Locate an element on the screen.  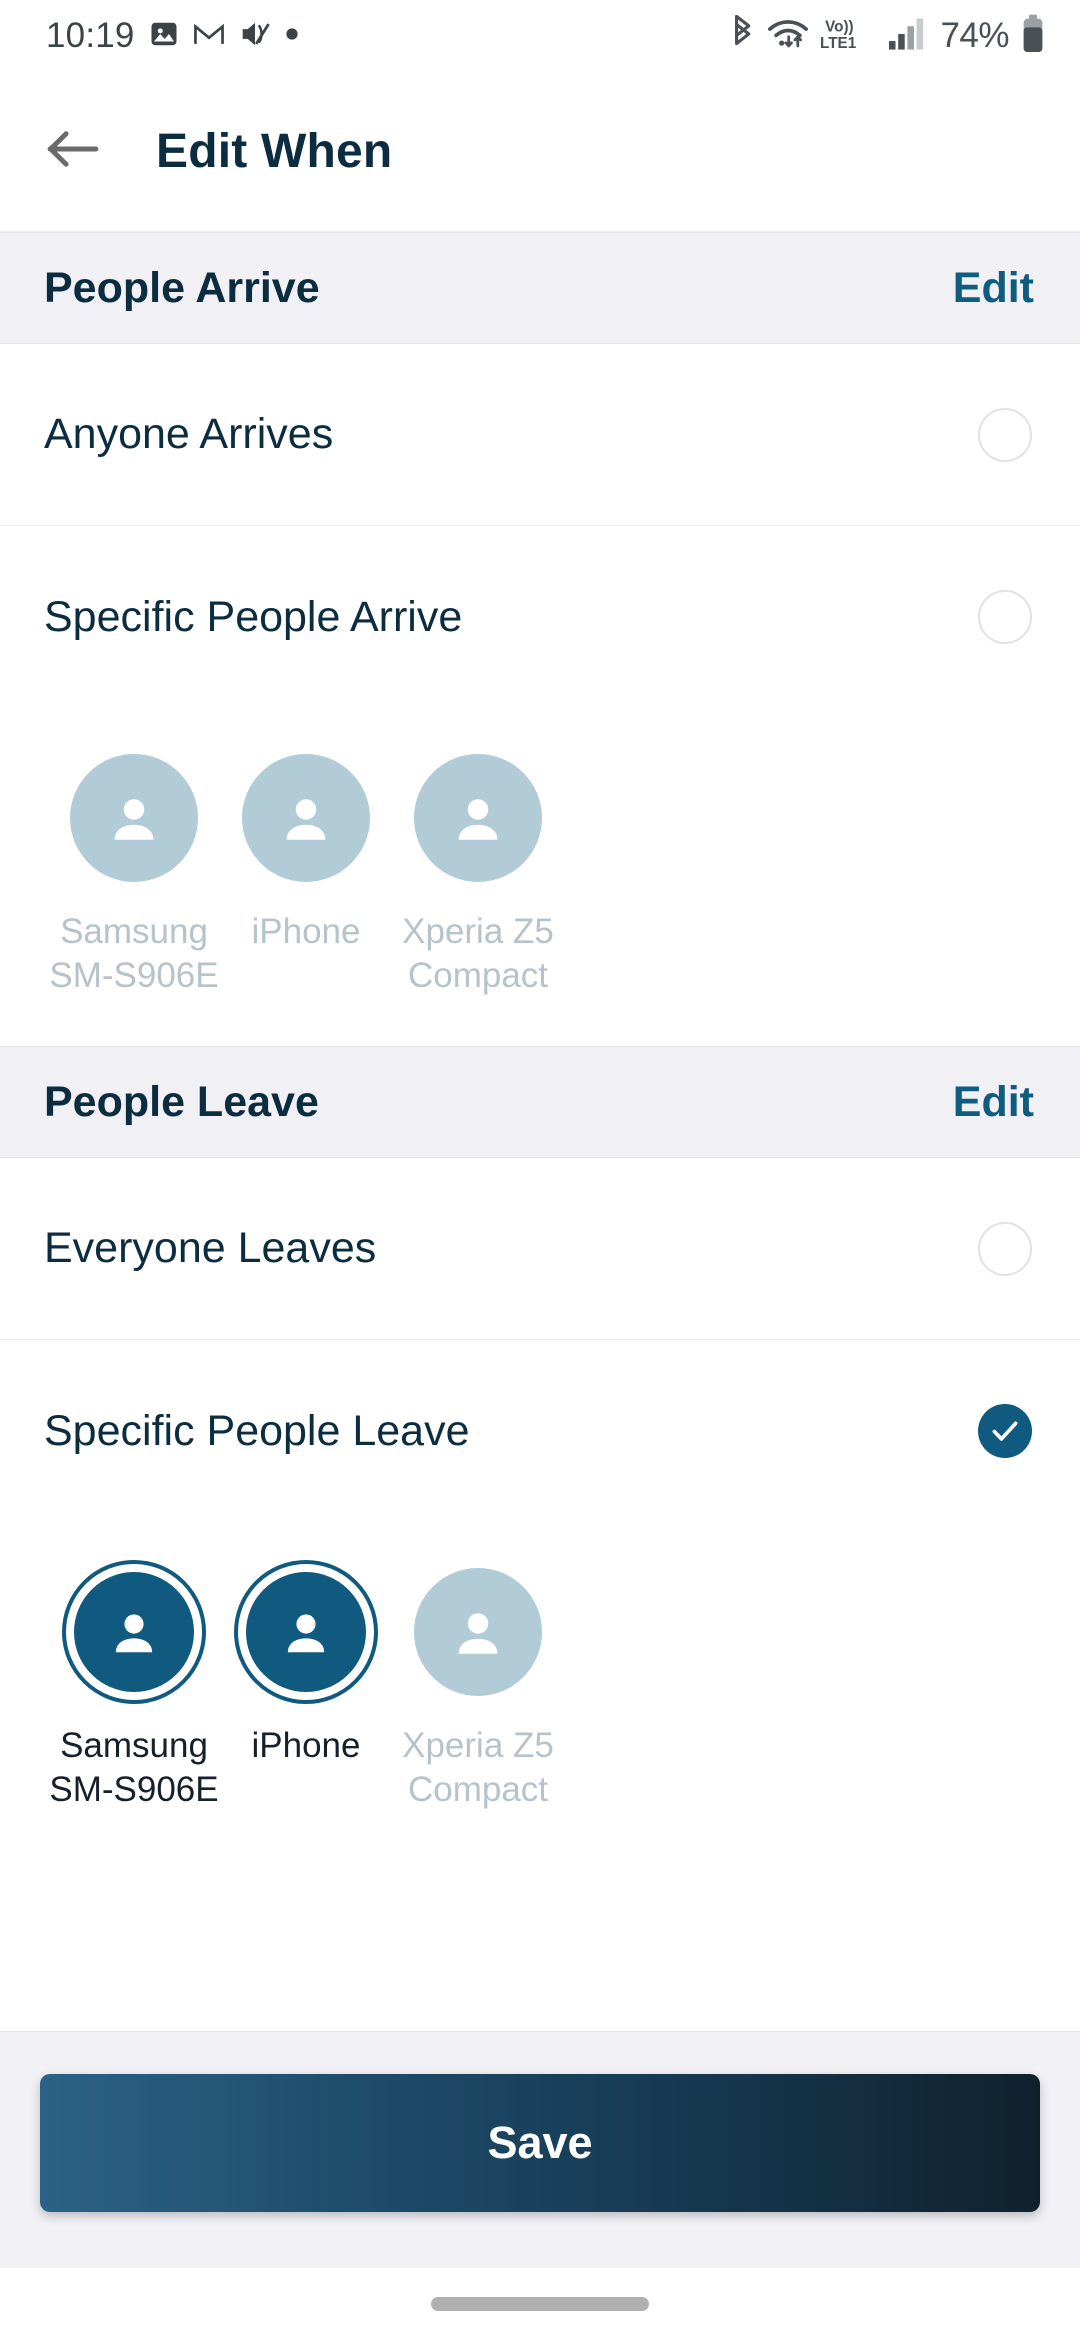
edit-people-leave-button: Edit is located at coordinates (993, 1102).